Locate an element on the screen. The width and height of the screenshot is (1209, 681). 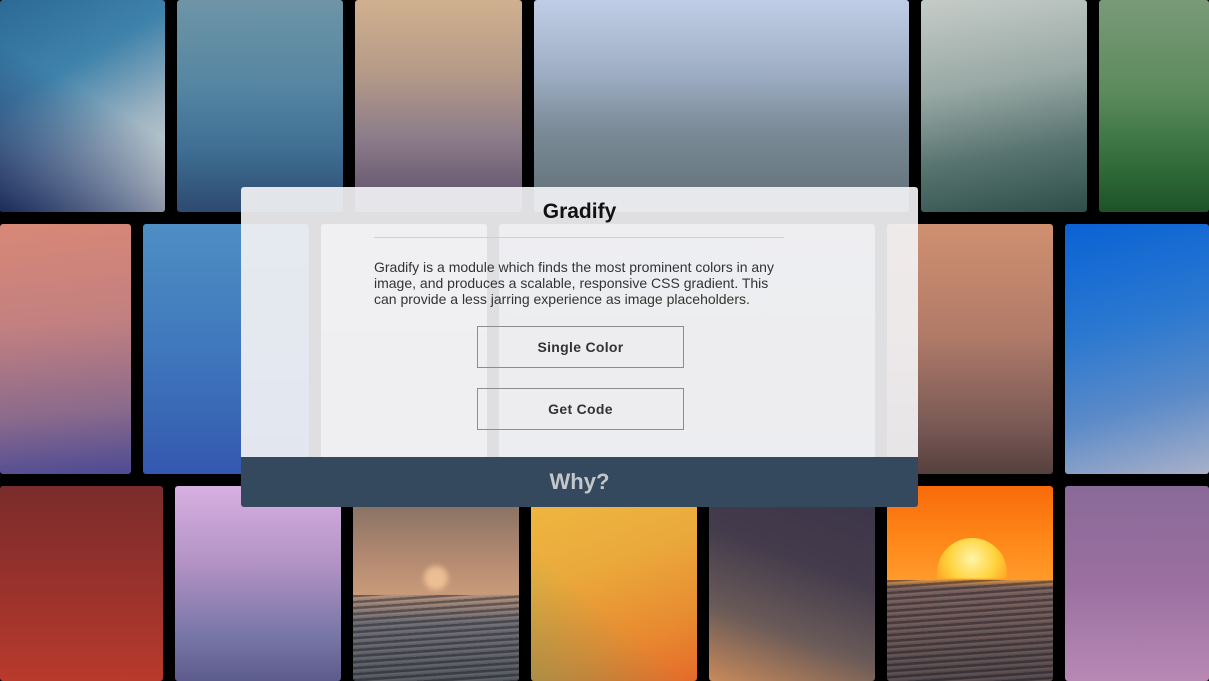
sunset-ocean-photo is located at coordinates (970, 583).